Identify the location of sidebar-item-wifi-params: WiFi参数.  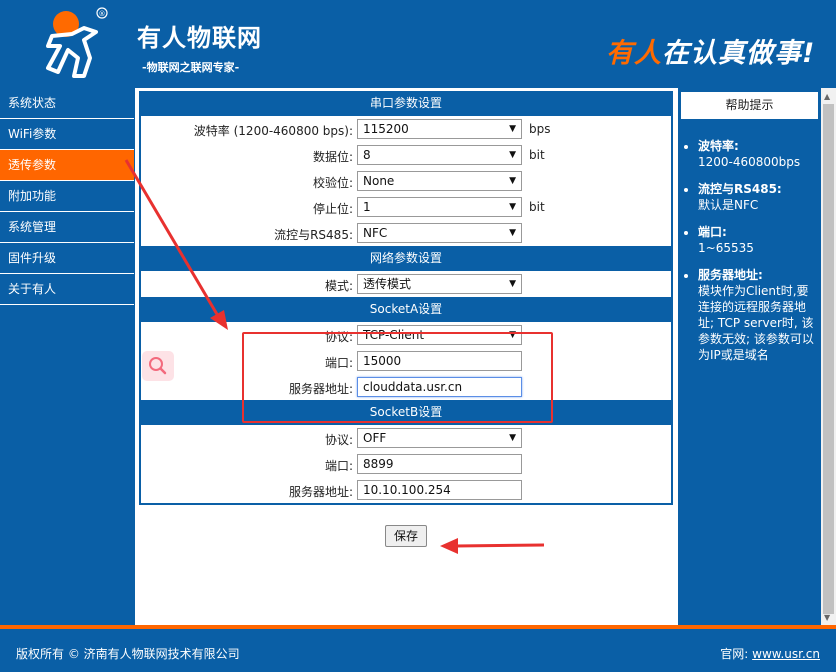
(67, 134).